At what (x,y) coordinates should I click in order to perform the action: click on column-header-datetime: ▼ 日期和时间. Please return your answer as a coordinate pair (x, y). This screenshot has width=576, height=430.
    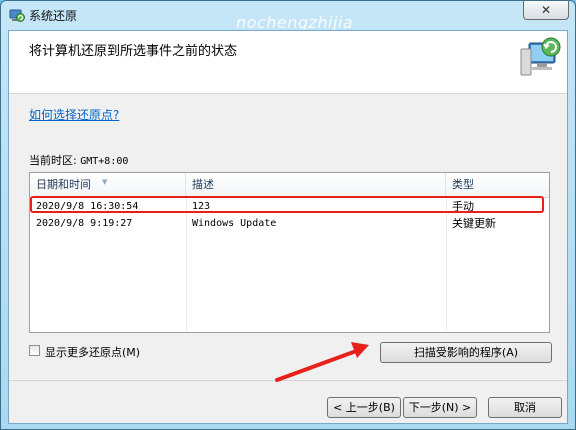
    Looking at the image, I should click on (108, 185).